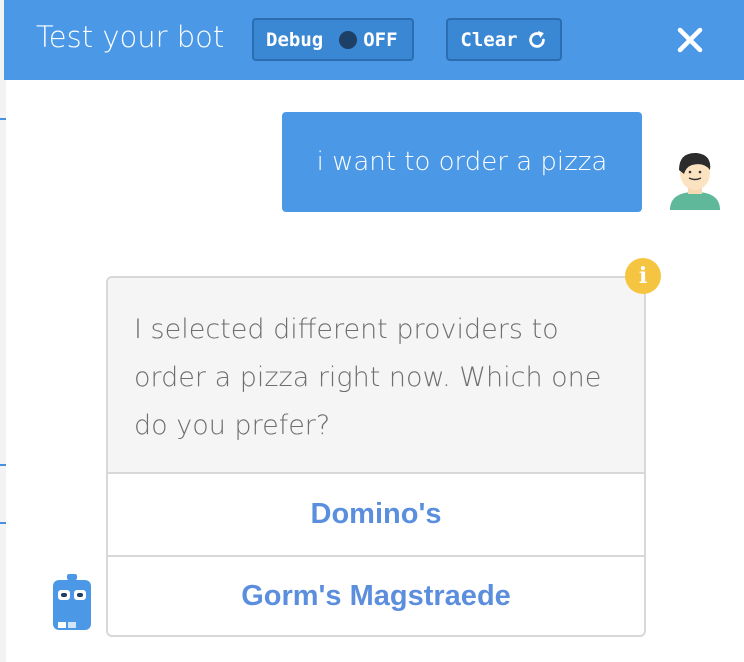 The height and width of the screenshot is (662, 744). What do you see at coordinates (376, 514) in the screenshot?
I see `option-button-dominos: Domino's` at bounding box center [376, 514].